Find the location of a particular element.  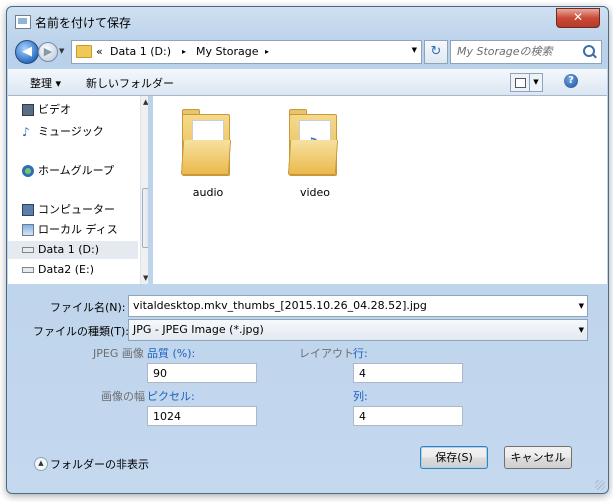

save-button: 保存(S) is located at coordinates (454, 457).